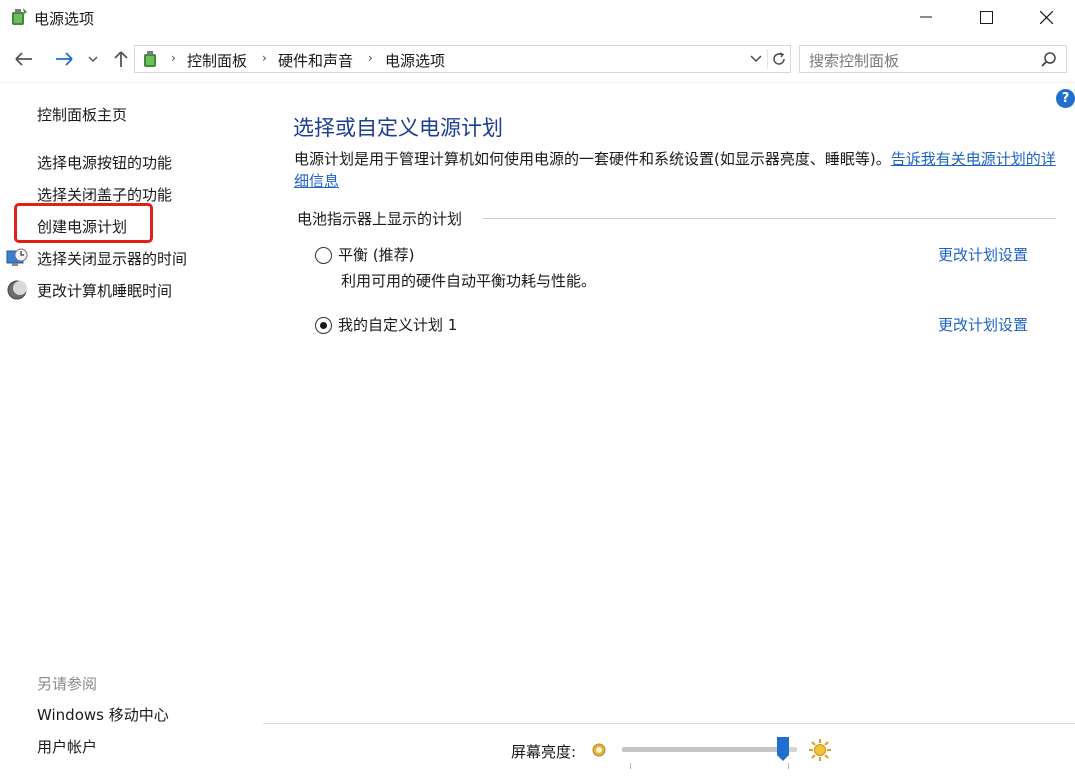  I want to click on bright-sun-icon, so click(820, 750).